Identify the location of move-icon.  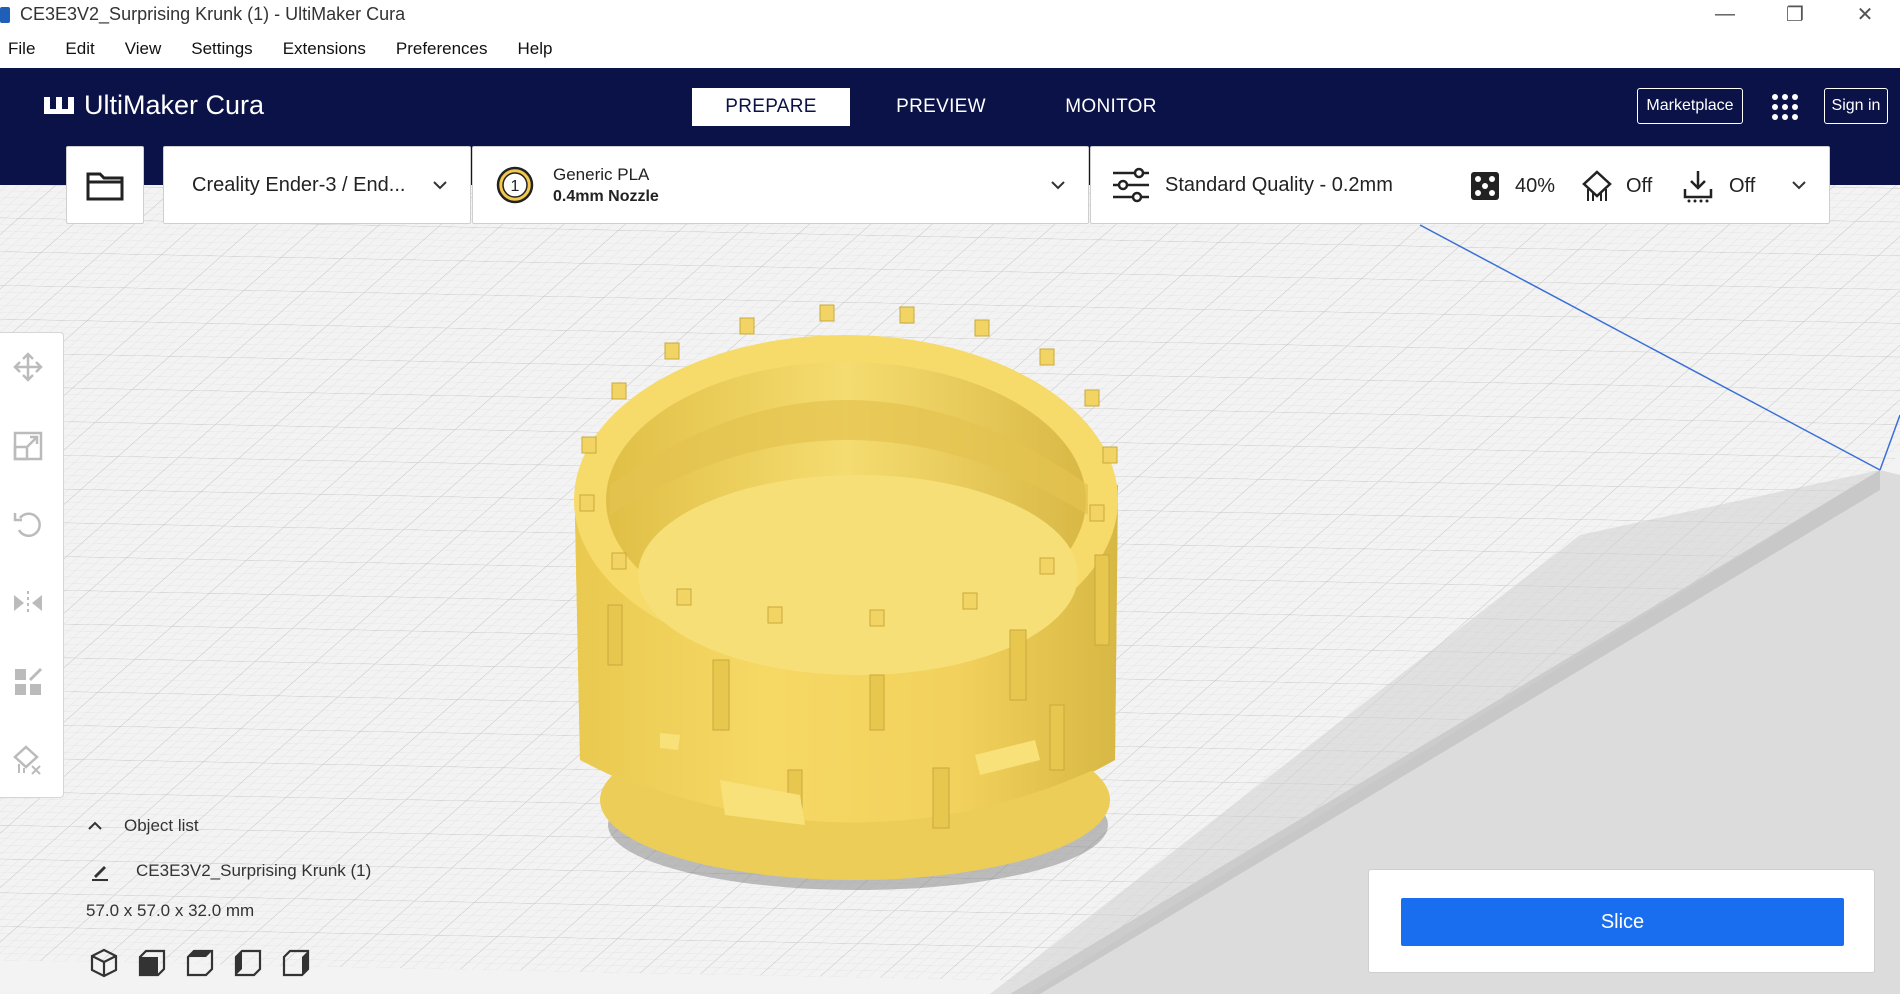
(28, 367).